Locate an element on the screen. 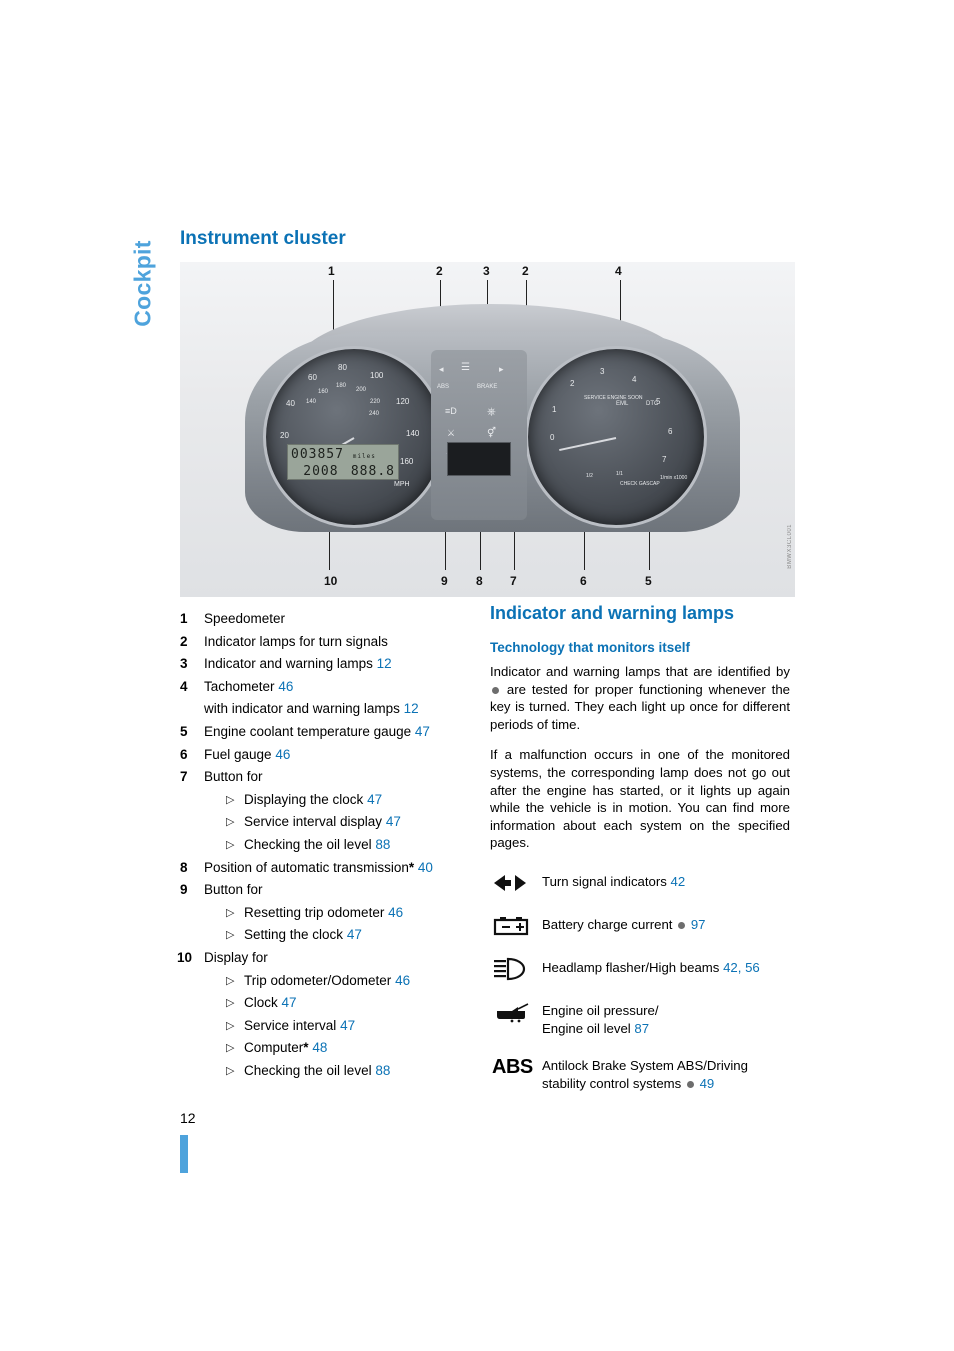  legend-item-3: 3 Indicator and warning lamps 12 is located at coordinates (325, 664).